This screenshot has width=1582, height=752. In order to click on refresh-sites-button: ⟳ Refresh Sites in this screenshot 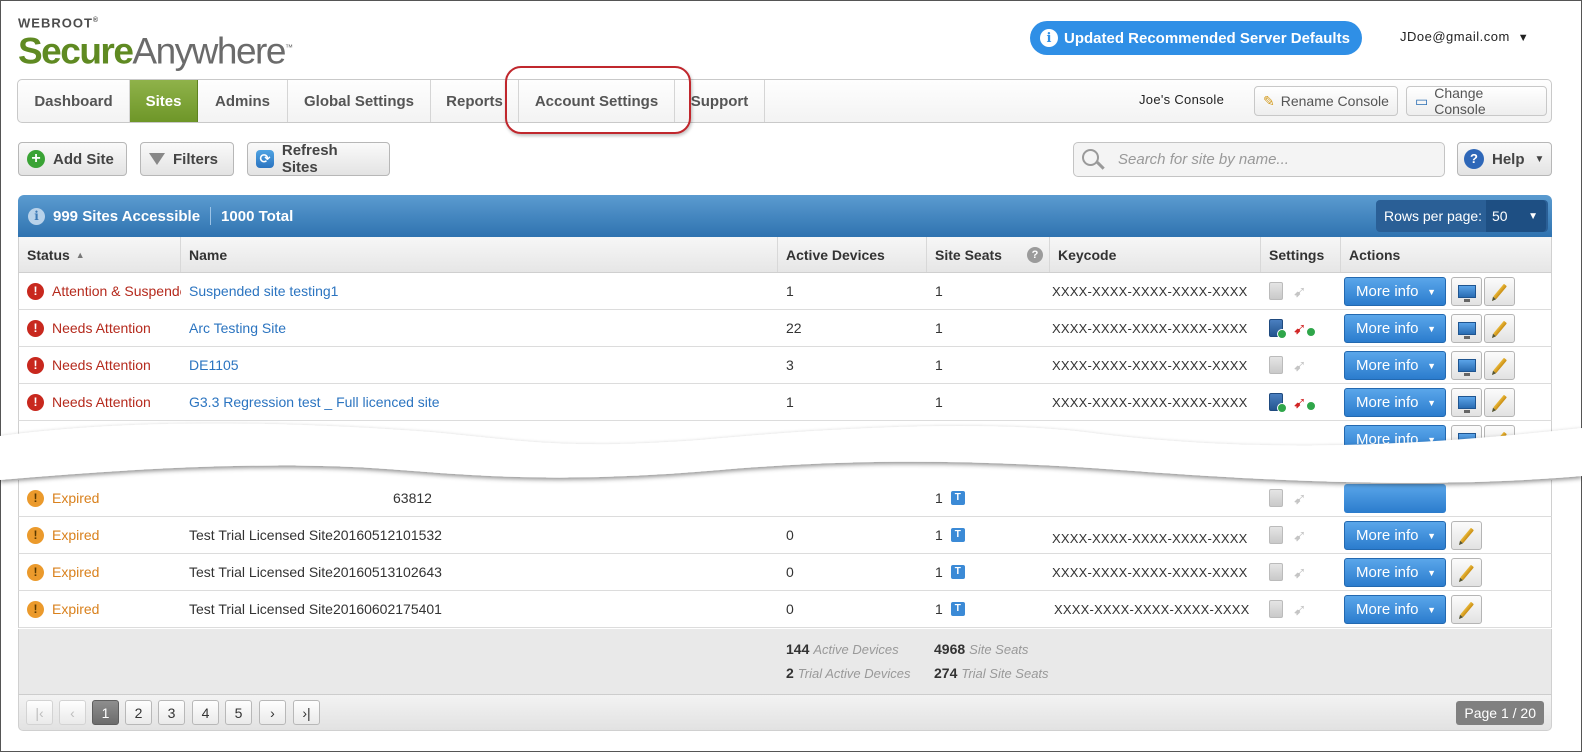, I will do `click(318, 159)`.